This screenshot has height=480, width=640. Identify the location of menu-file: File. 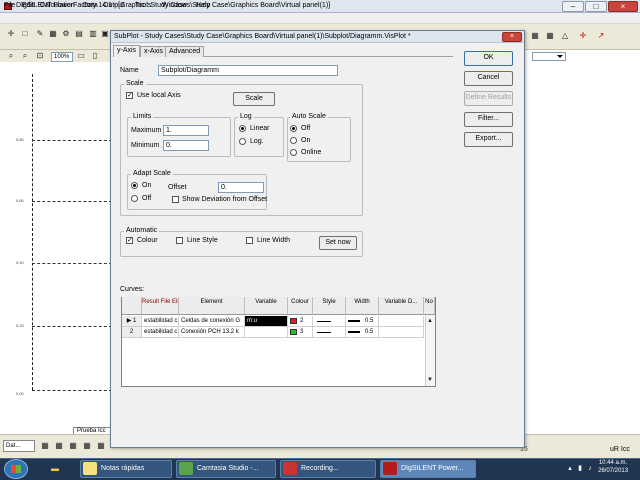
(9, 5).